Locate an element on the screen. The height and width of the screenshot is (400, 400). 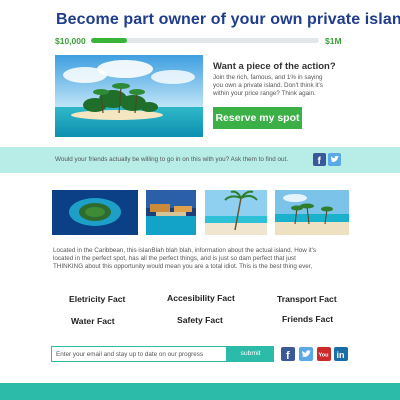
island-hero-image is located at coordinates (129, 96).